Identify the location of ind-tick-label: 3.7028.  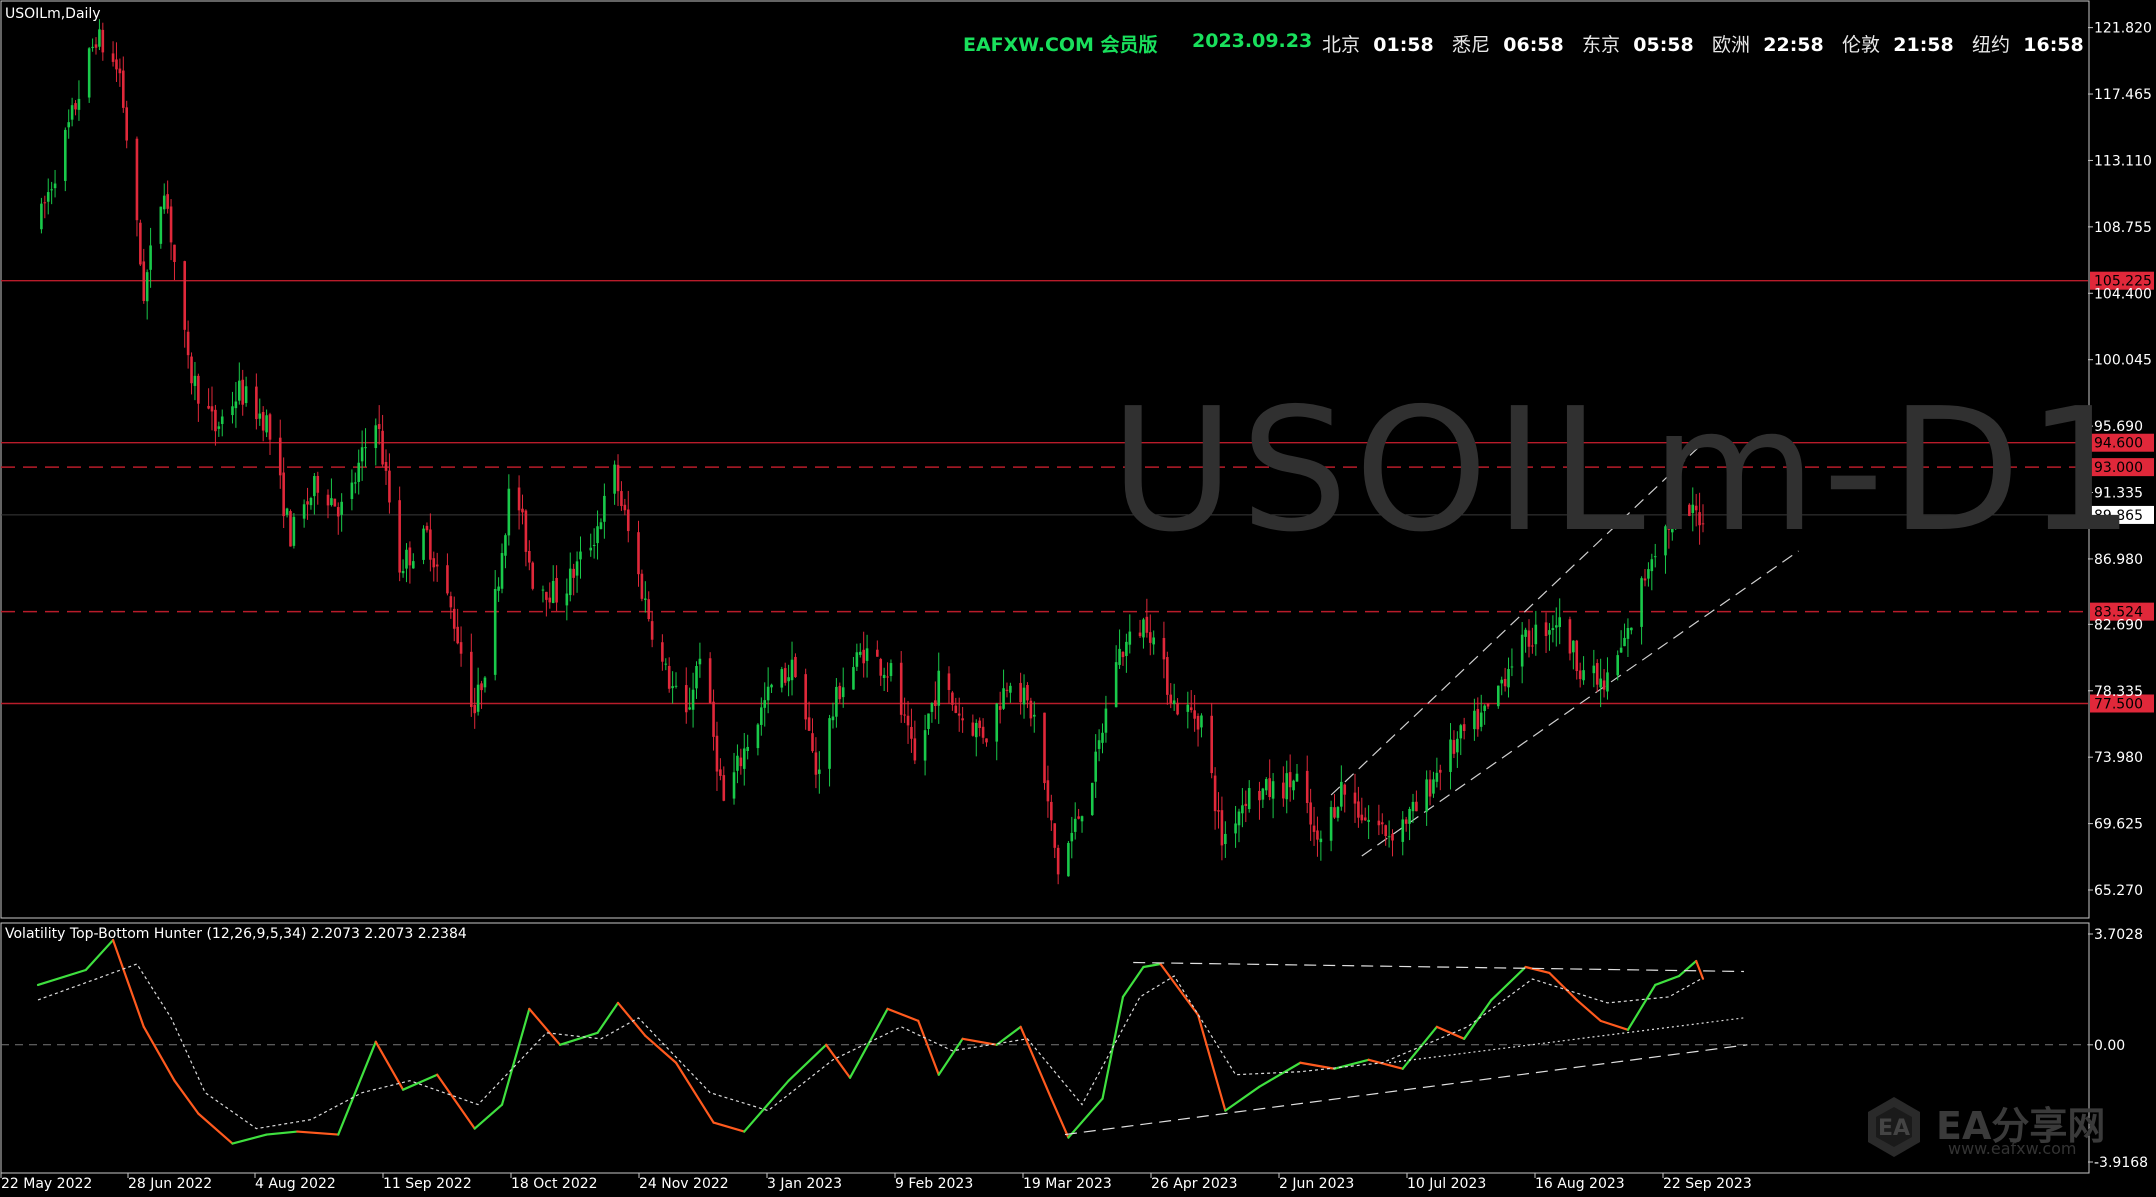
(2118, 935).